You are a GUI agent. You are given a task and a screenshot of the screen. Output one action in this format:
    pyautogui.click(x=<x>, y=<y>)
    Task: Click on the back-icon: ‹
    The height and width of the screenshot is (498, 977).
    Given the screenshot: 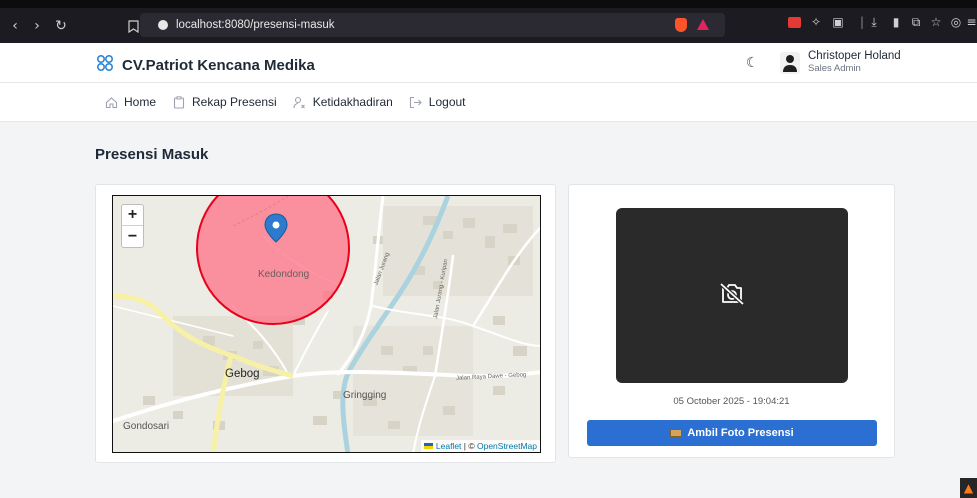 What is the action you would take?
    pyautogui.click(x=15, y=26)
    